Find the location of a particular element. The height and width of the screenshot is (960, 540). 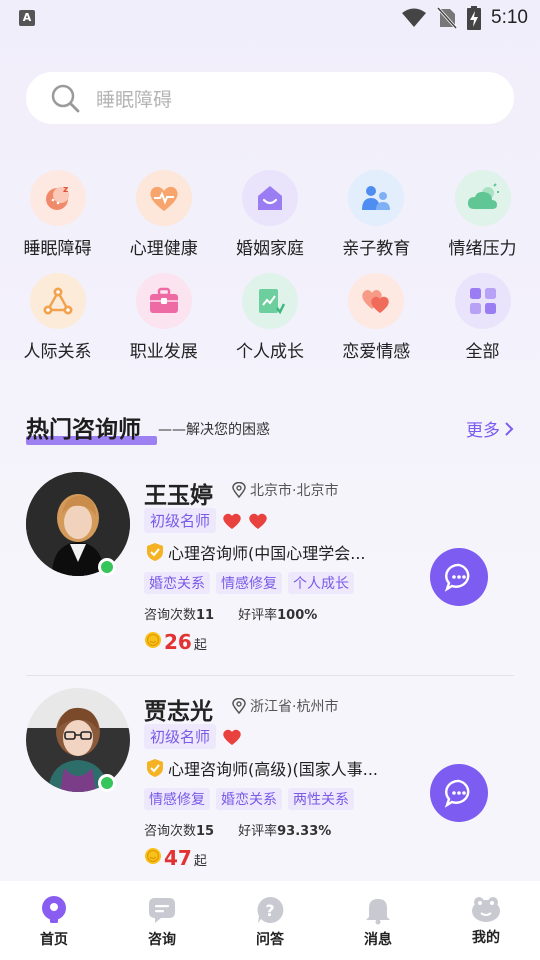

tab-label: 咨询 is located at coordinates (162, 940).